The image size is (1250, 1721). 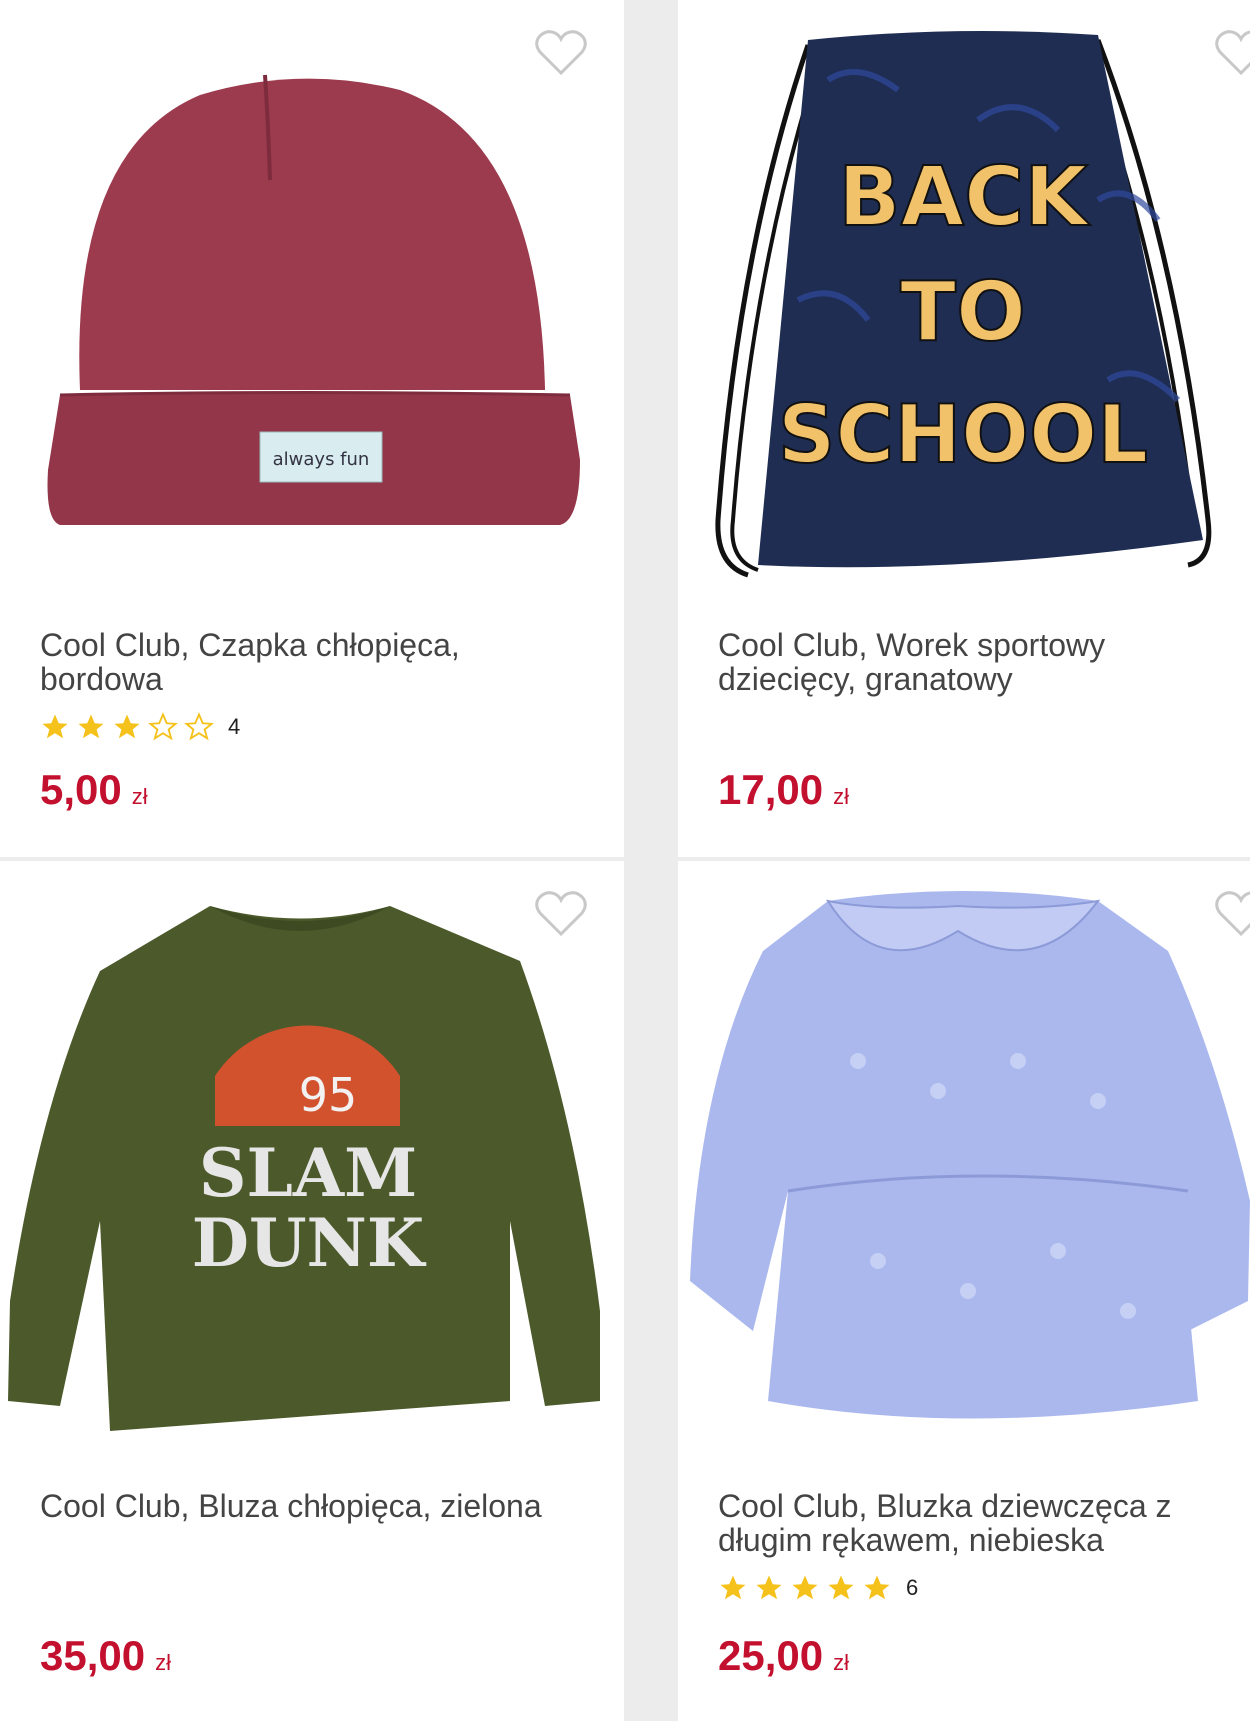 I want to click on rating-count: 6, so click(x=912, y=1587).